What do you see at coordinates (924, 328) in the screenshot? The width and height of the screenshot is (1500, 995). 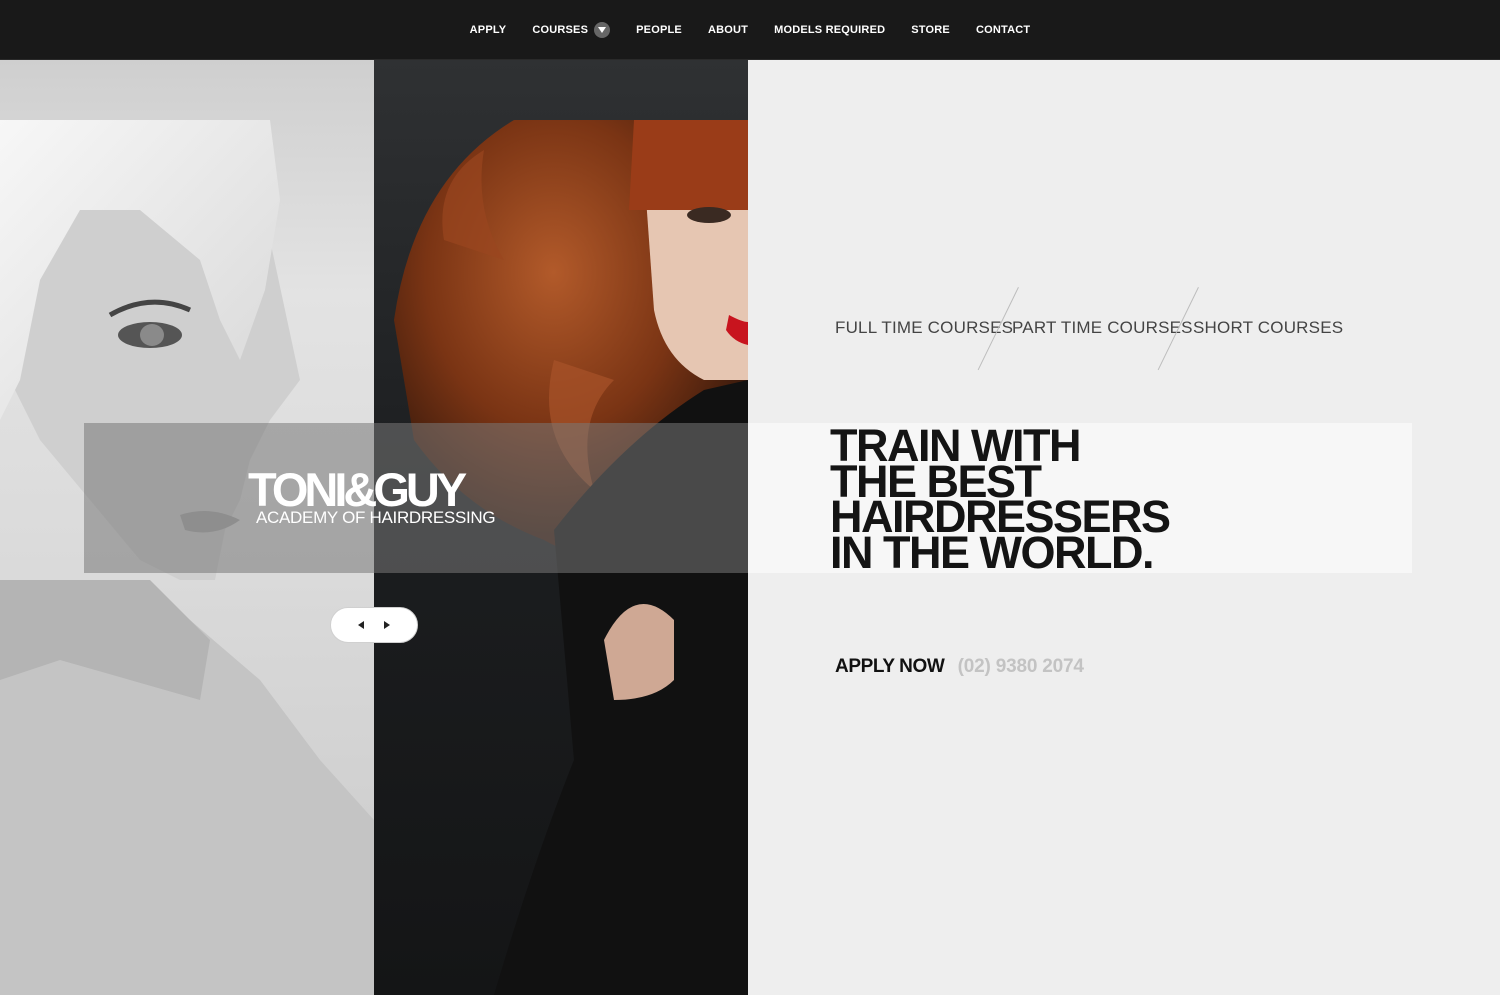 I see `full-time-courses-link: FULL TIME COURSES` at bounding box center [924, 328].